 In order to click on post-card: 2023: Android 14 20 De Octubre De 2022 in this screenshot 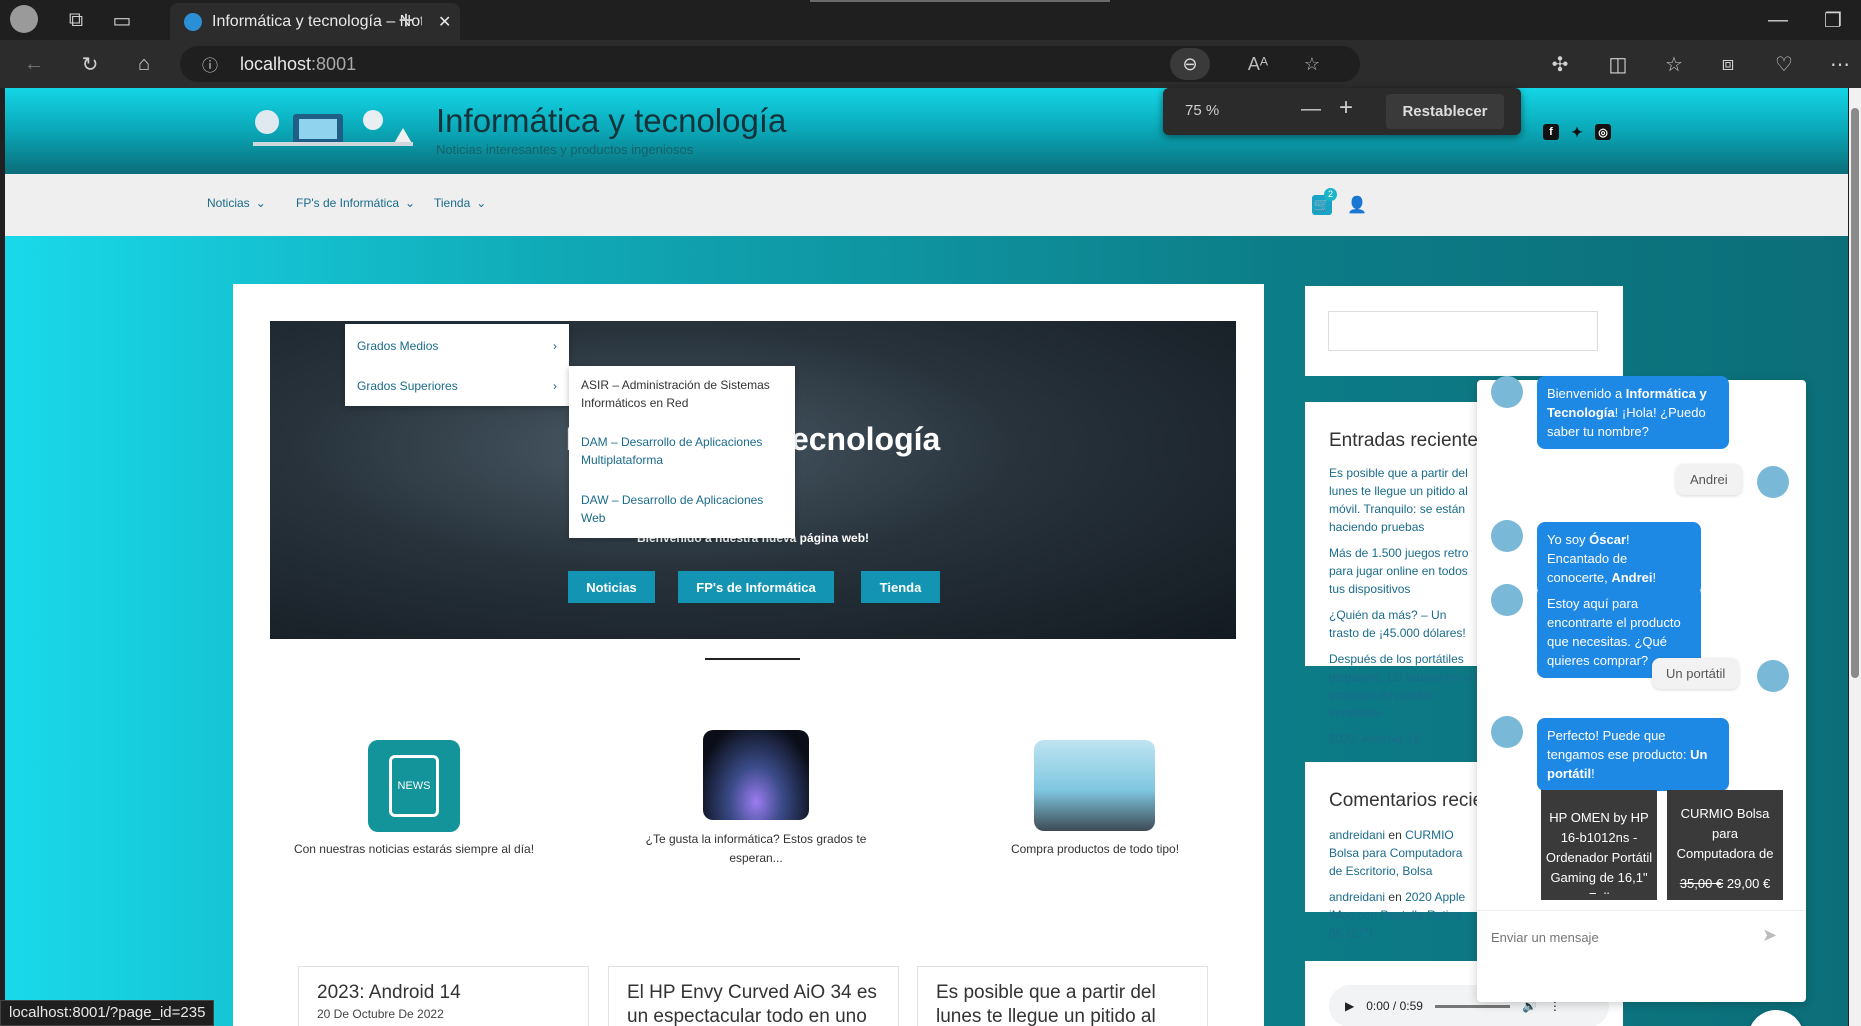, I will do `click(443, 996)`.